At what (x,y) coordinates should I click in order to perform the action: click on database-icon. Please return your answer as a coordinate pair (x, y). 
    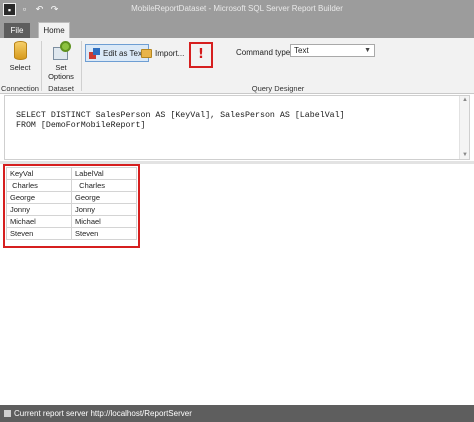
    Looking at the image, I should click on (20, 50).